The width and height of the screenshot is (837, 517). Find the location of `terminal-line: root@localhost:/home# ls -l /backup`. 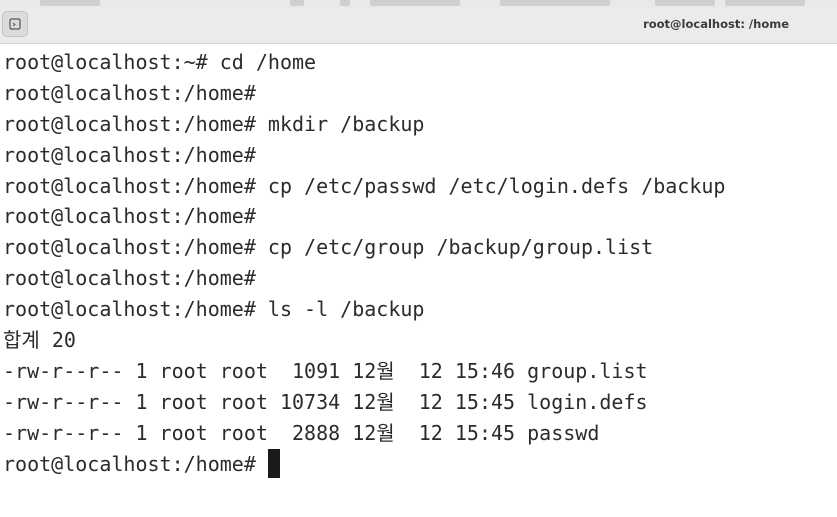

terminal-line: root@localhost:/home# ls -l /backup is located at coordinates (214, 309).